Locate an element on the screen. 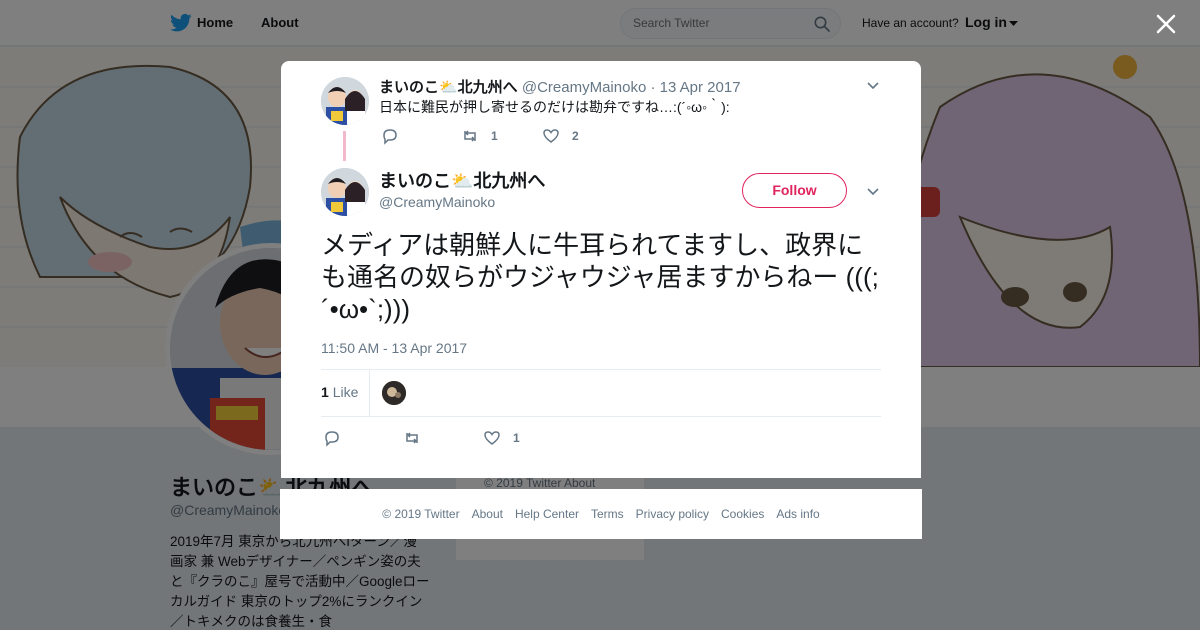 The image size is (1200, 630). main-tweet-avatar is located at coordinates (345, 192).